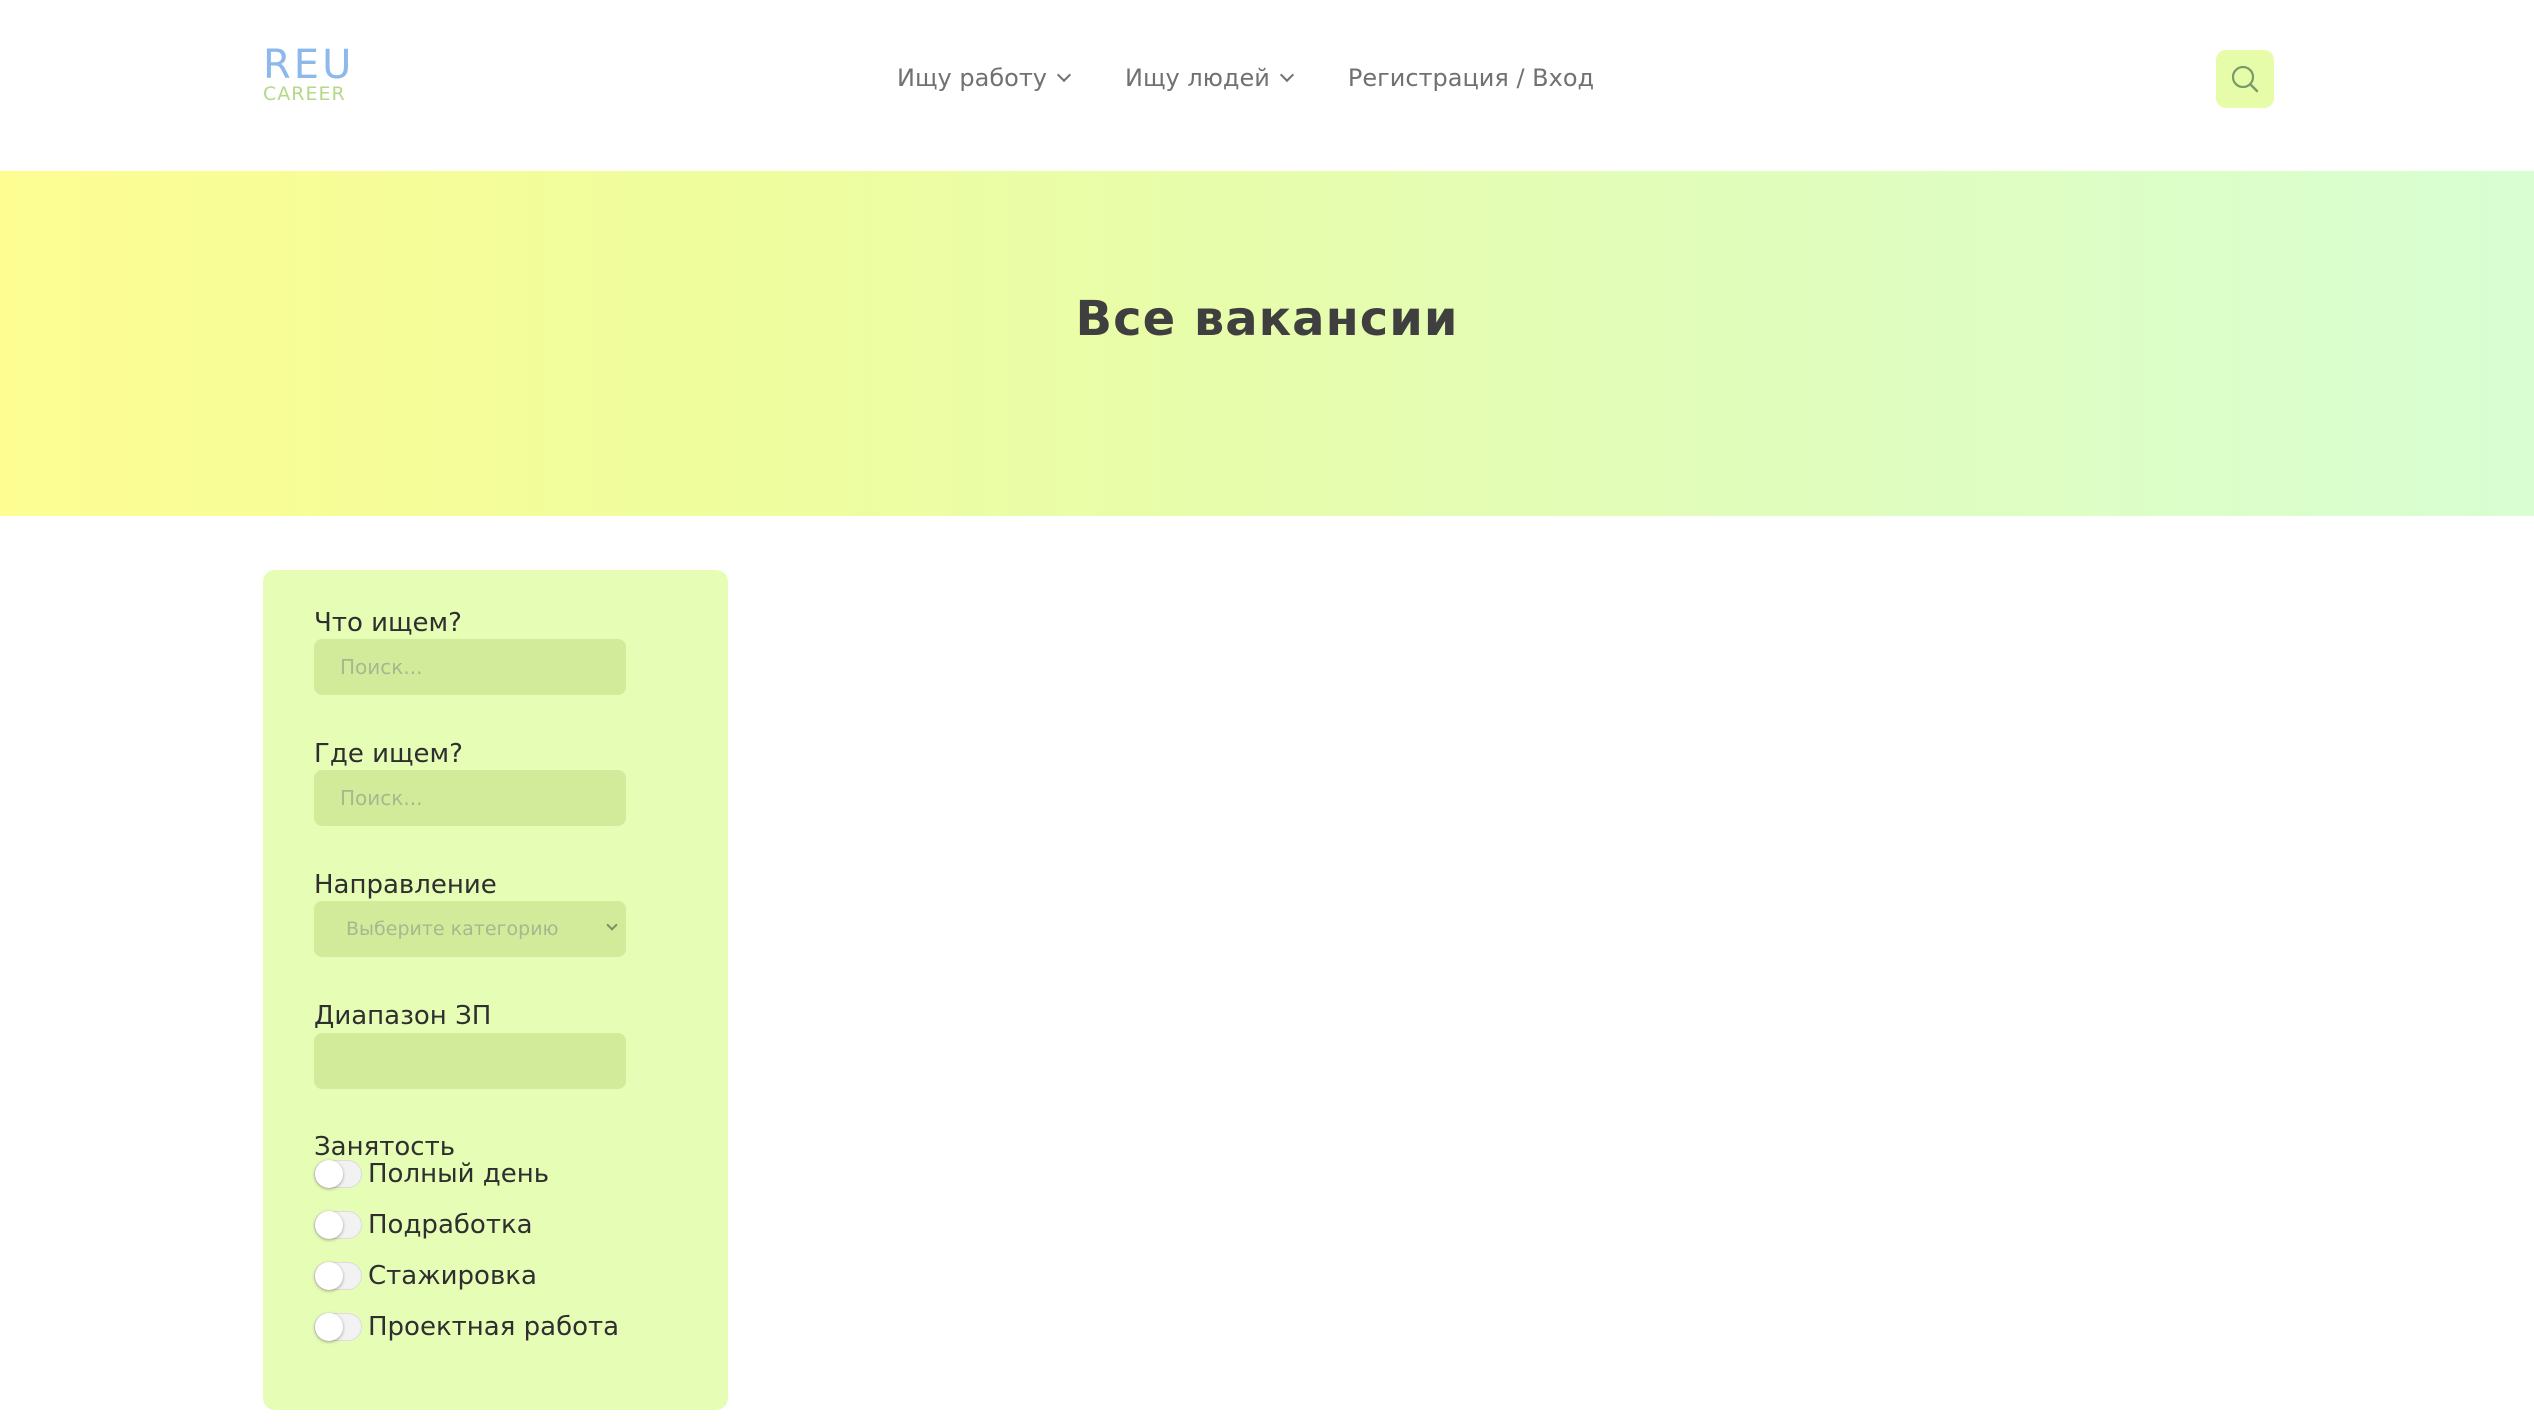  I want to click on nav-item-label: Регистрация / Вход, so click(1471, 78).